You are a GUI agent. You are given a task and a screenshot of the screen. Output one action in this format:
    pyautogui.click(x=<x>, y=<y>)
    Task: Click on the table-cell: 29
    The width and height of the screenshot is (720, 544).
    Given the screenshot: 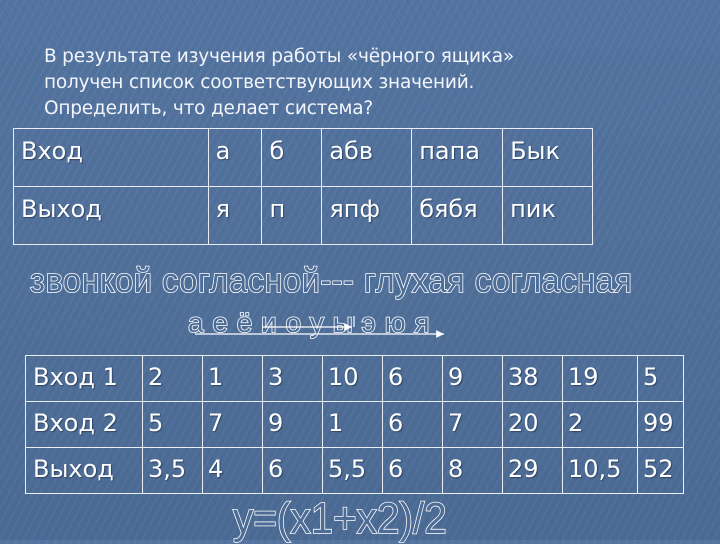 What is the action you would take?
    pyautogui.click(x=532, y=470)
    